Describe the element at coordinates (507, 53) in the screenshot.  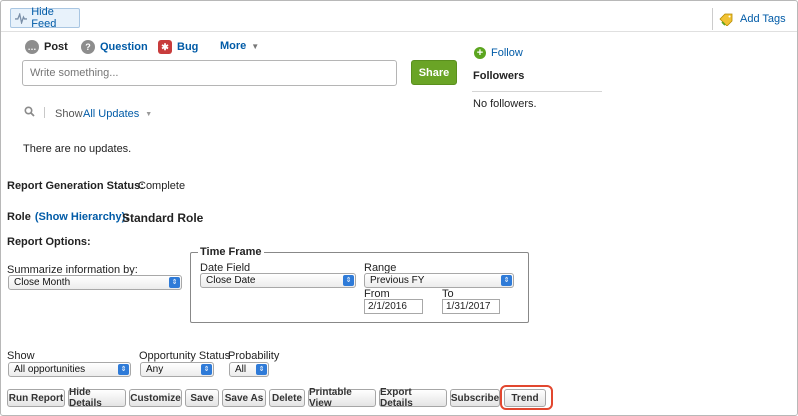
I see `follow-label: Follow` at that location.